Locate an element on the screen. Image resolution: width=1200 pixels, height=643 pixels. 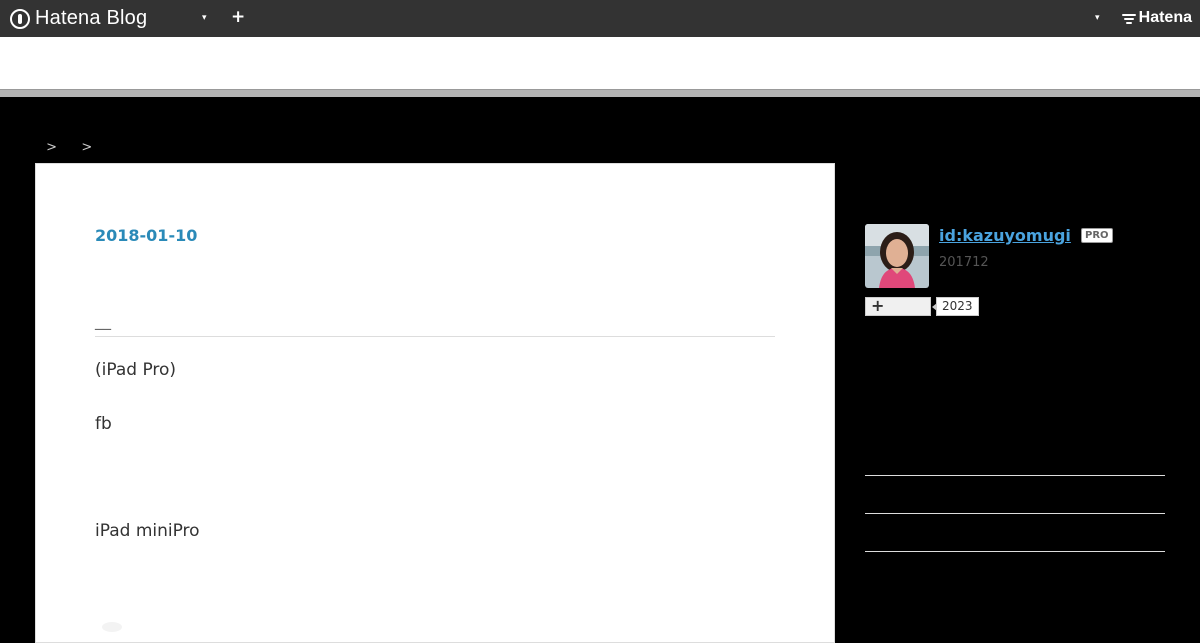
blog-header is located at coordinates (600, 63).